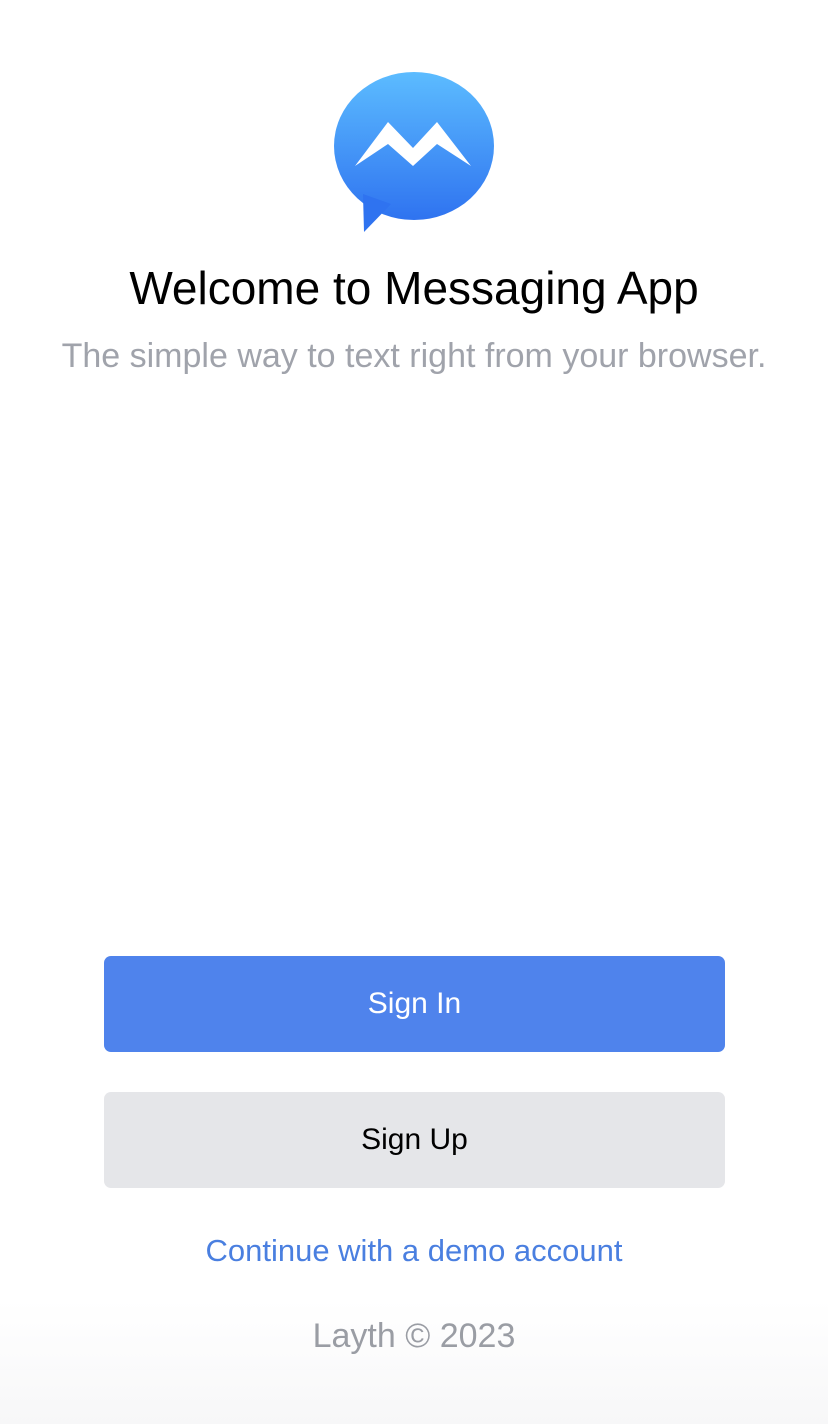  I want to click on messenger-bubble-icon, so click(414, 152).